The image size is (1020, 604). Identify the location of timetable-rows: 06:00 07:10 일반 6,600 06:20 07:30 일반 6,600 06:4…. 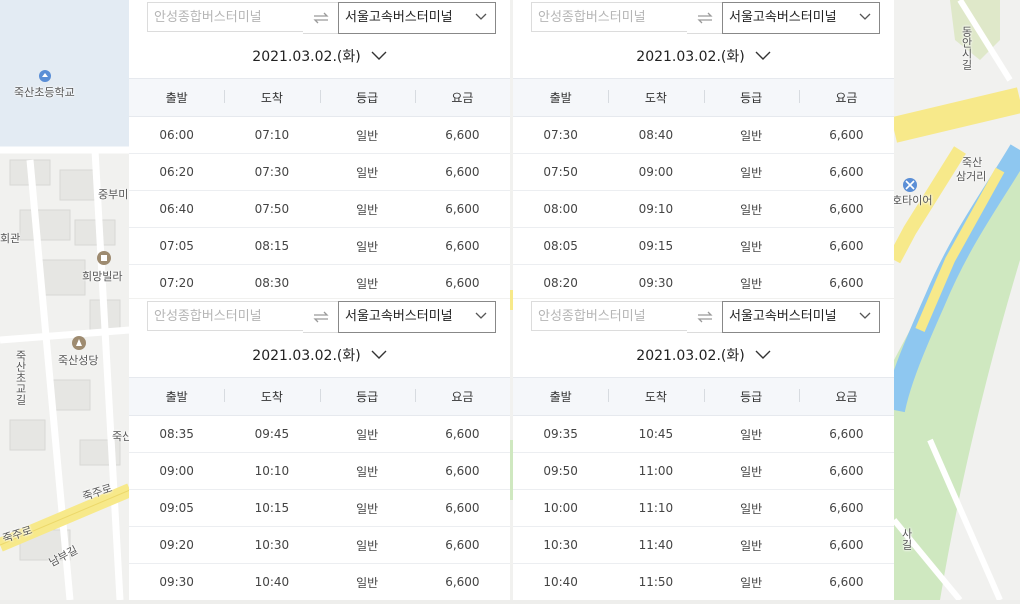
(319, 207).